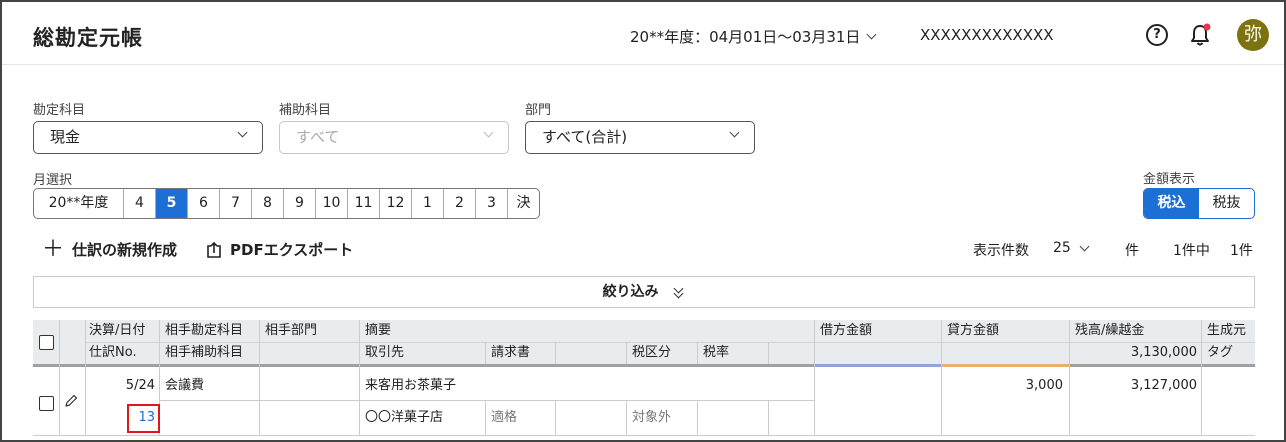  What do you see at coordinates (1109, 331) in the screenshot?
I see `col-balance-header: 残高/繰越金` at bounding box center [1109, 331].